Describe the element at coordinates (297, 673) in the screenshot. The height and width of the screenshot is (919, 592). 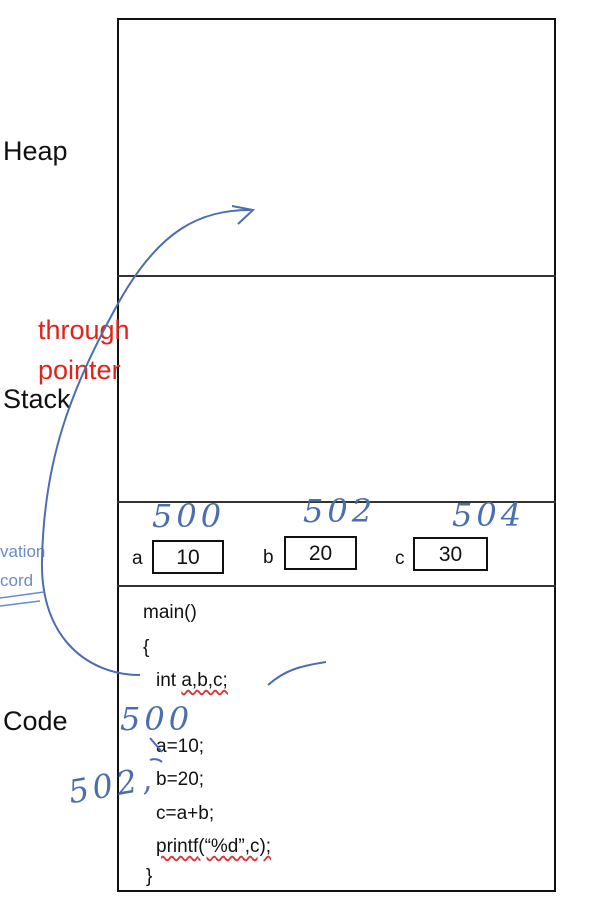
I see `declaration-squiggle` at that location.